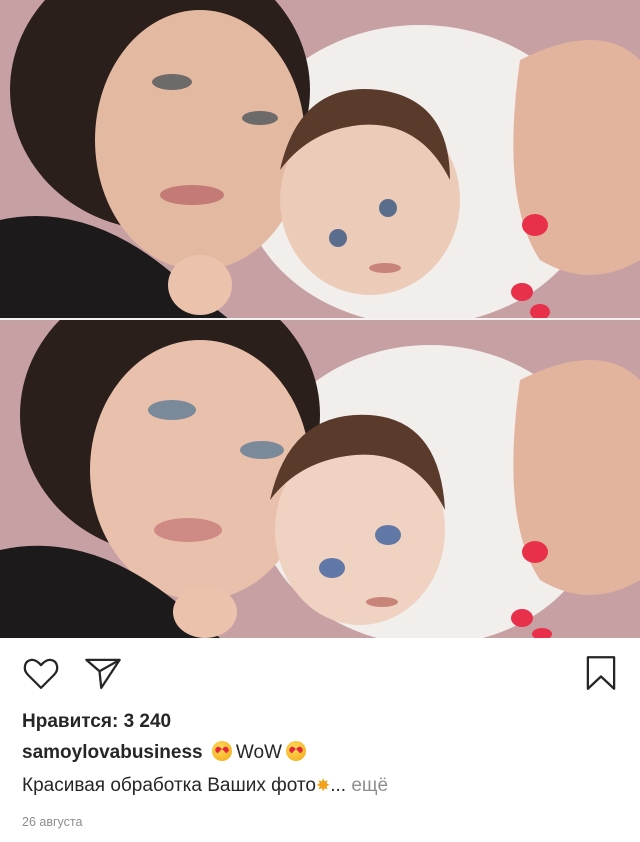  Describe the element at coordinates (169, 785) in the screenshot. I see `description-text: Красивая обработка Ваших фото` at that location.